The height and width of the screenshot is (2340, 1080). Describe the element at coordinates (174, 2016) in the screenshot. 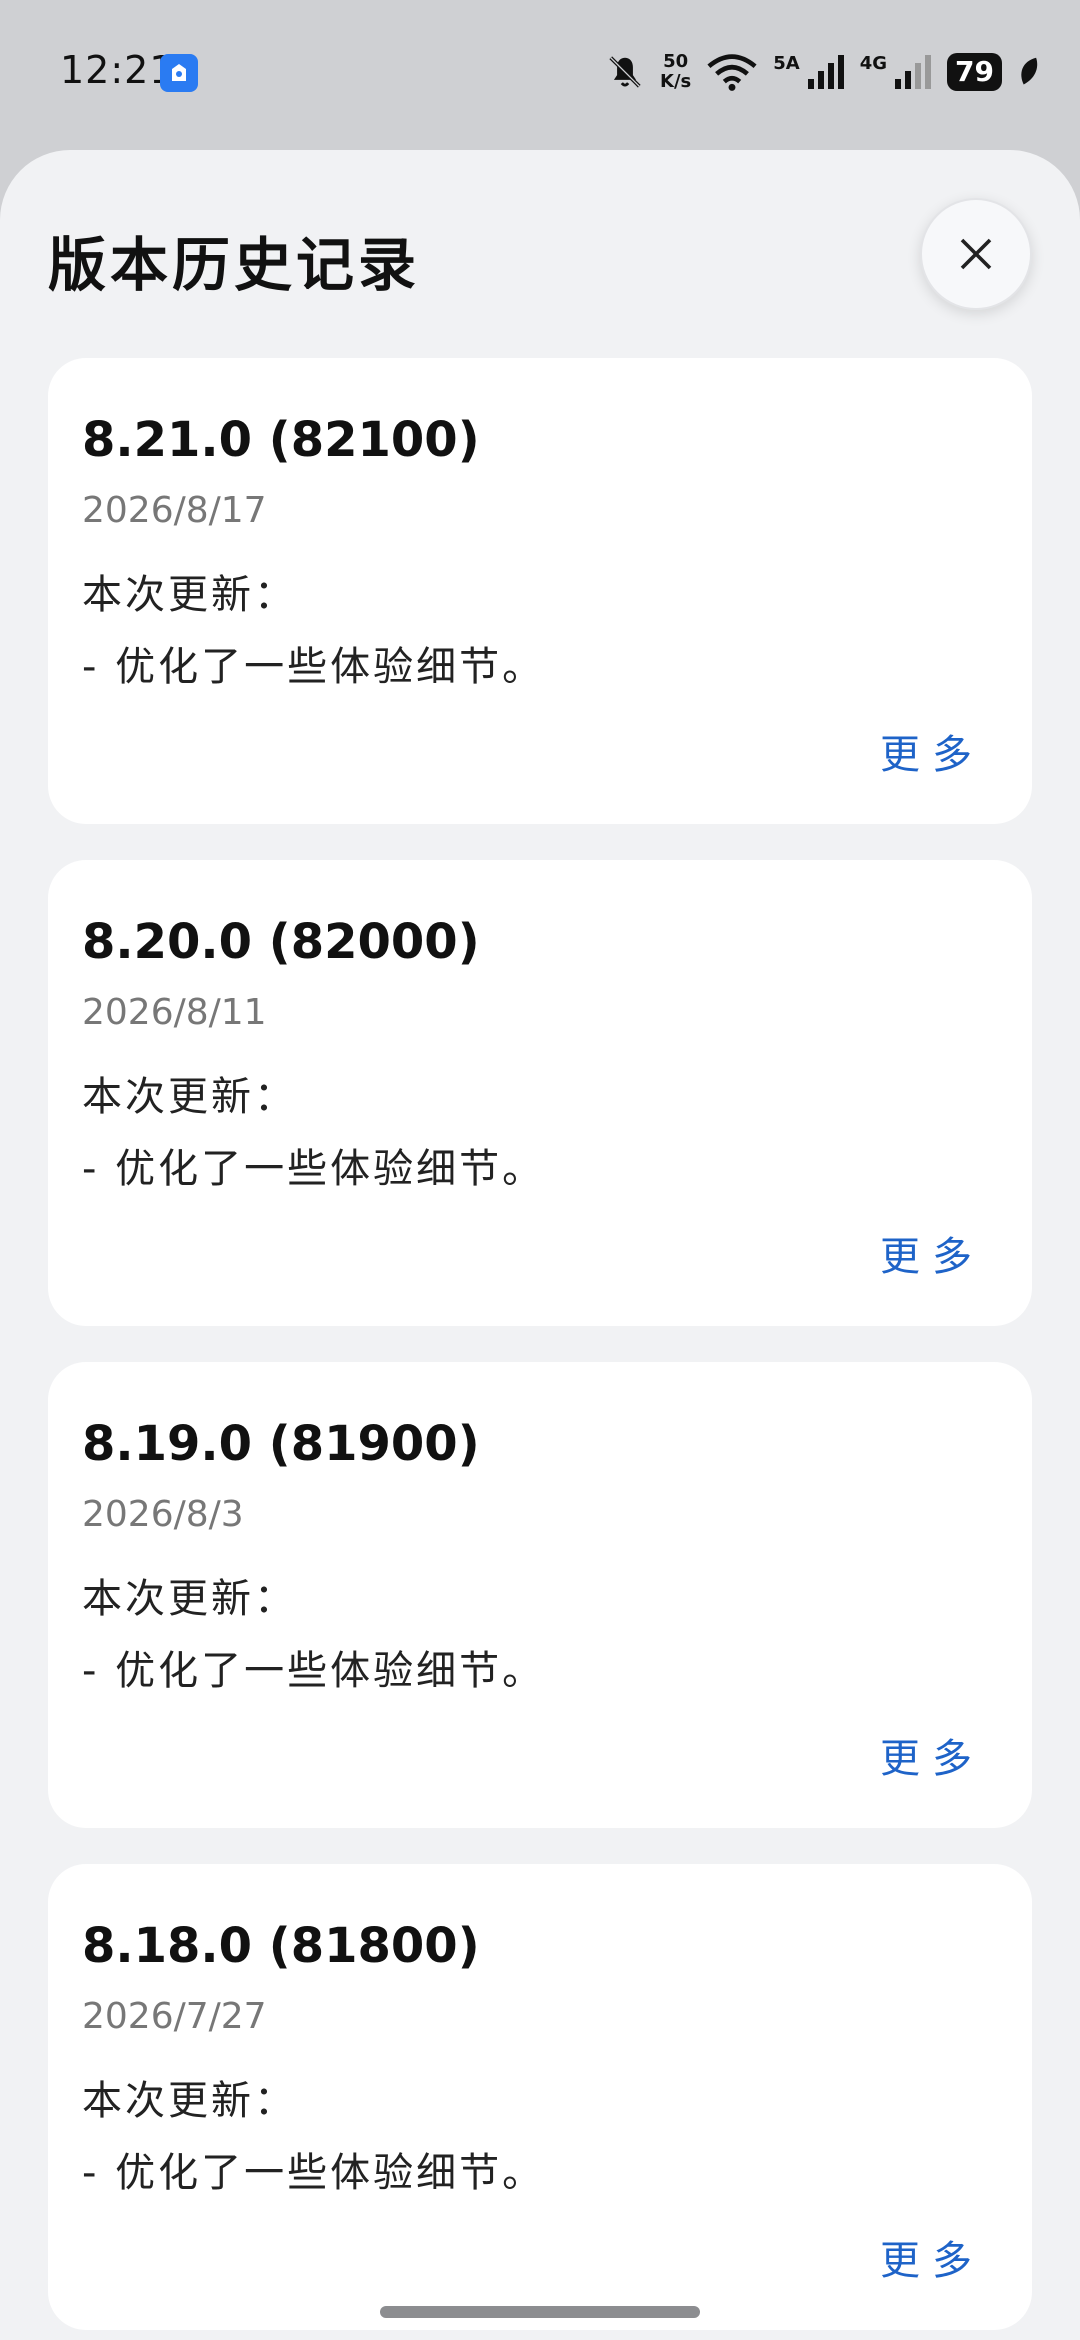

I see `release-date: 2026/7/27` at that location.